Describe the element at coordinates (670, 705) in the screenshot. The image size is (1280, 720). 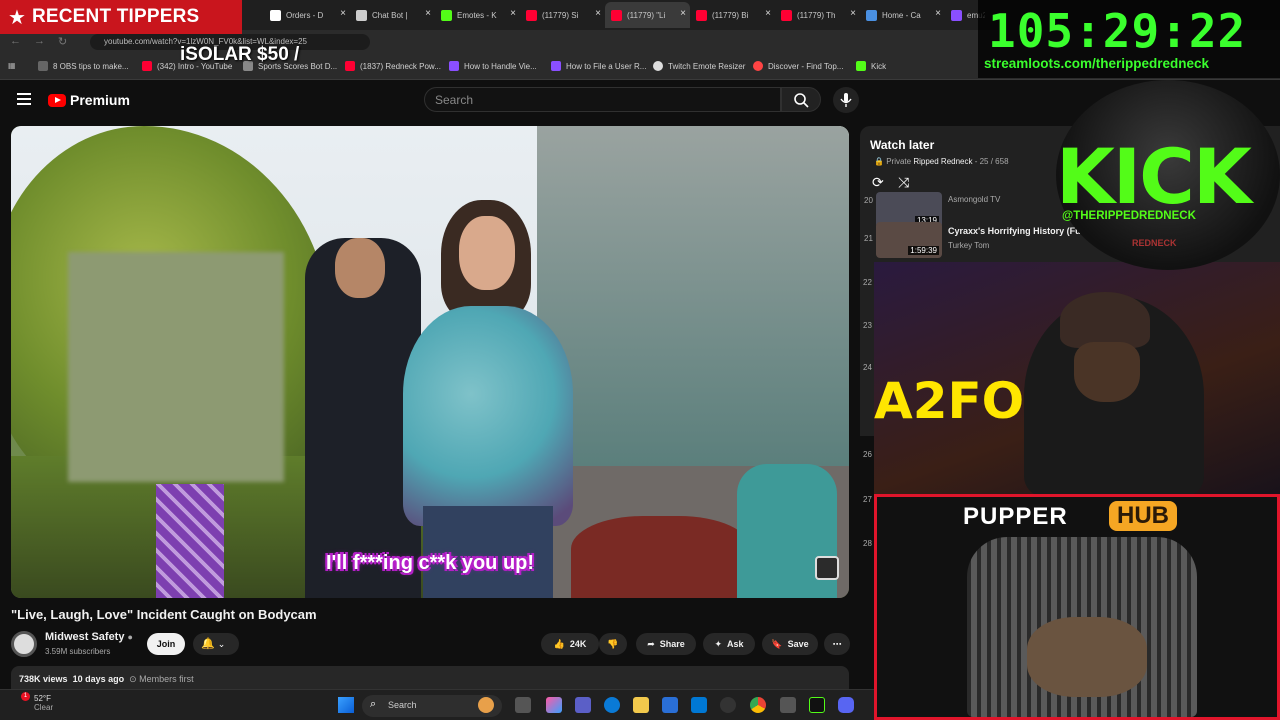
I see `store-icon` at that location.